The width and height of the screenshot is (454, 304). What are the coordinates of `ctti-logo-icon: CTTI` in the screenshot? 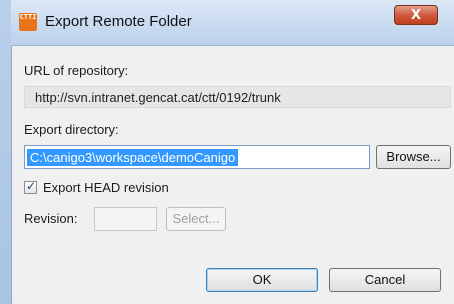 It's located at (28, 22).